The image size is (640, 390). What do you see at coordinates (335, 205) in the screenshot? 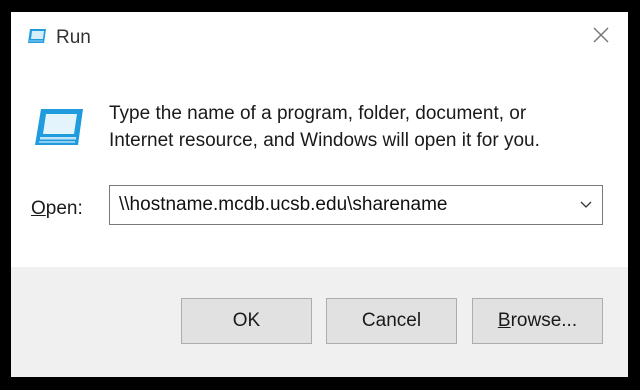
I see `open-input` at bounding box center [335, 205].